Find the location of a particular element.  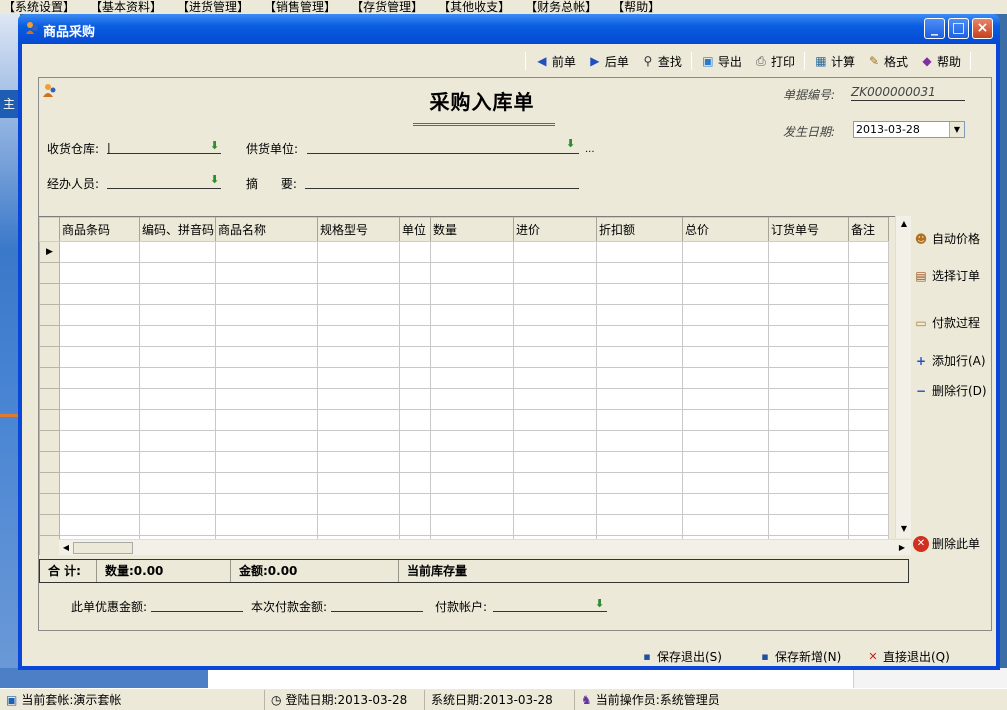

menu-help: 【帮助】 is located at coordinates (640, 7).